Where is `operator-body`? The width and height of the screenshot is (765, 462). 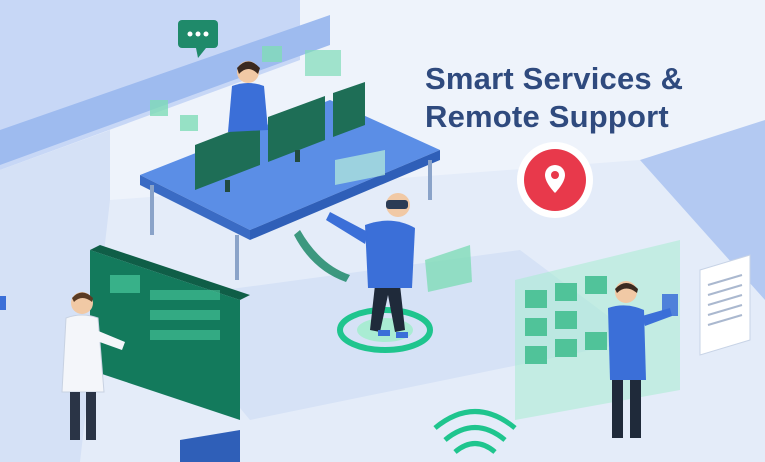 operator-body is located at coordinates (248, 107).